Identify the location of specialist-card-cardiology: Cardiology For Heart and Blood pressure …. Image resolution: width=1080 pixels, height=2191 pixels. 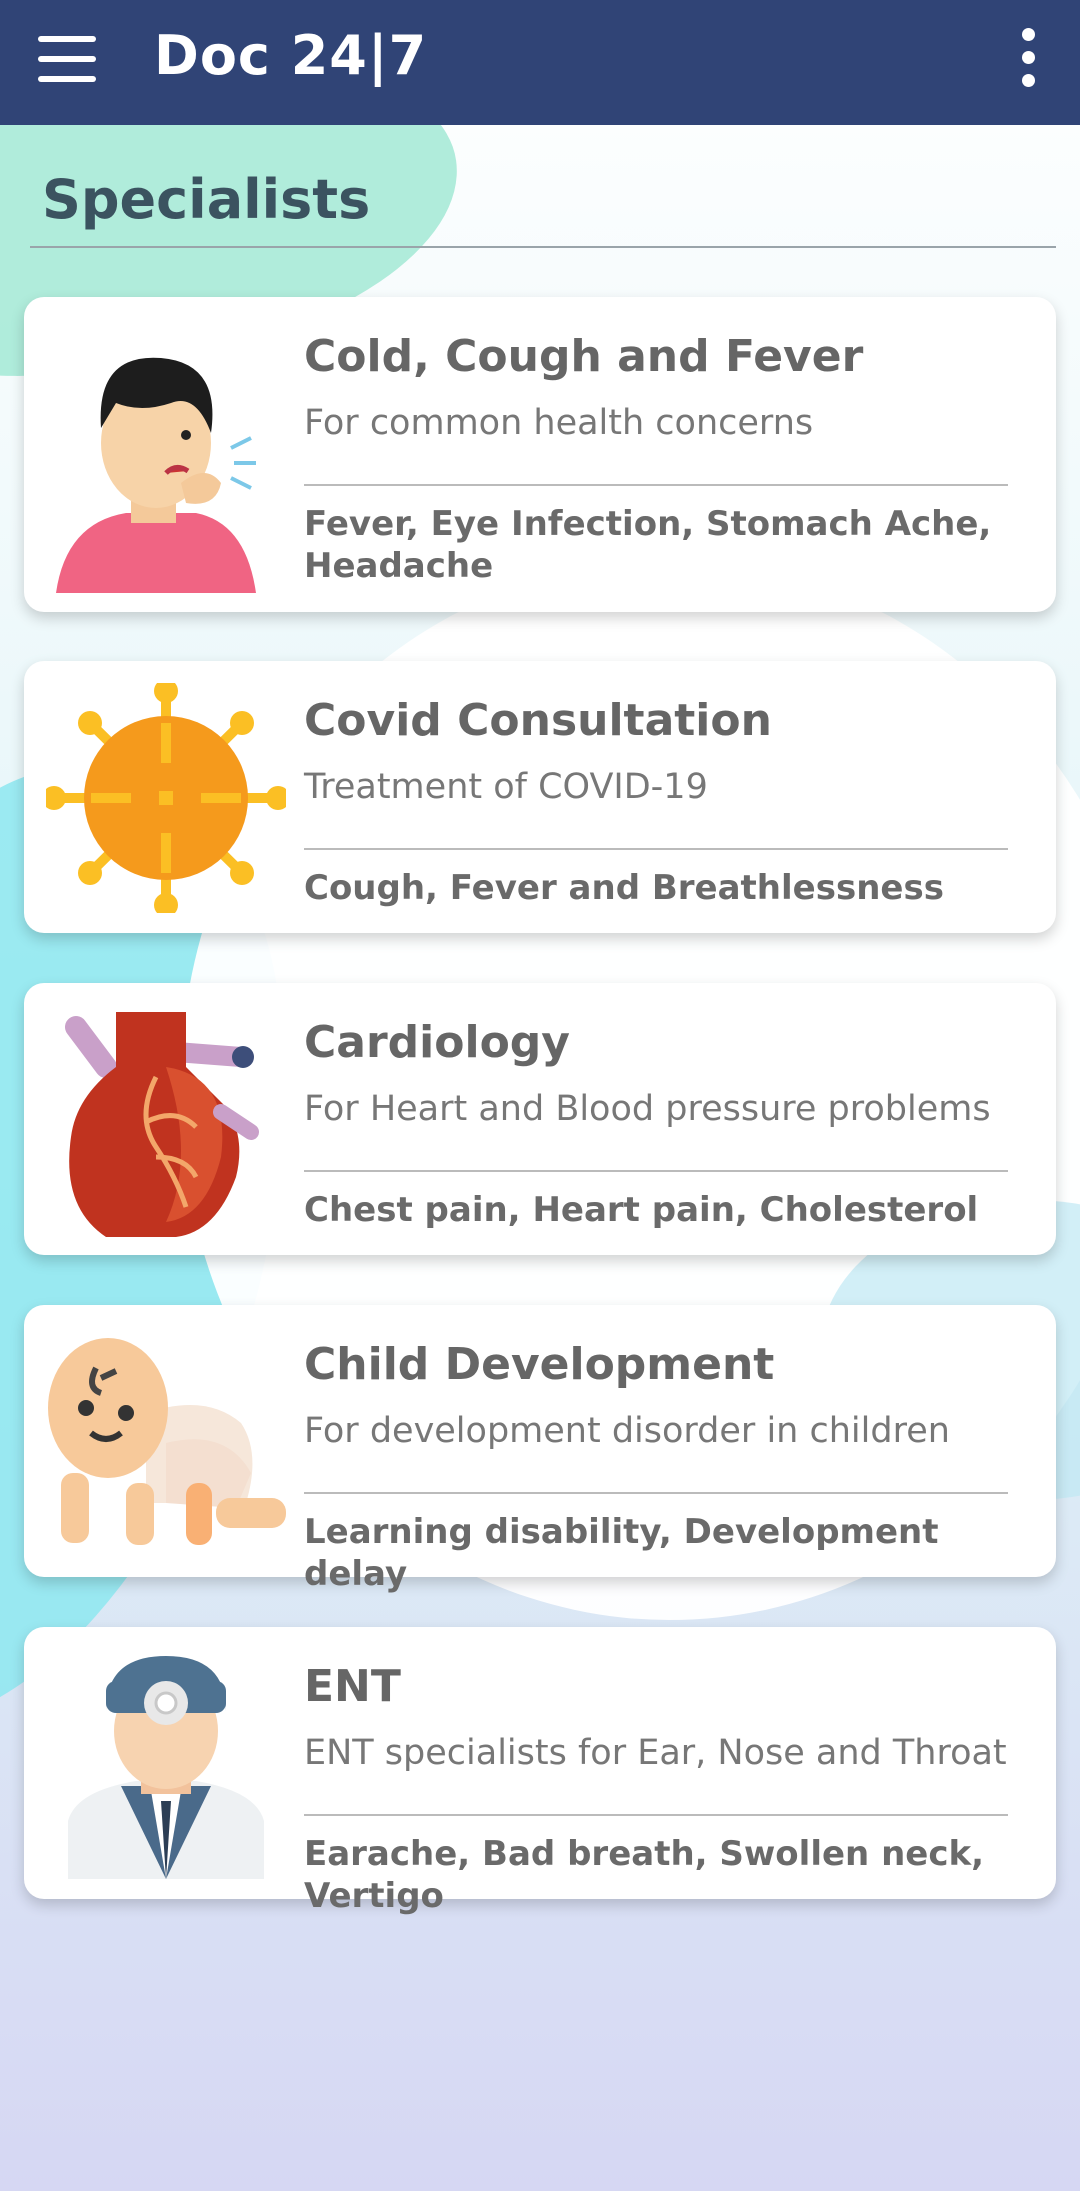
(540, 1119).